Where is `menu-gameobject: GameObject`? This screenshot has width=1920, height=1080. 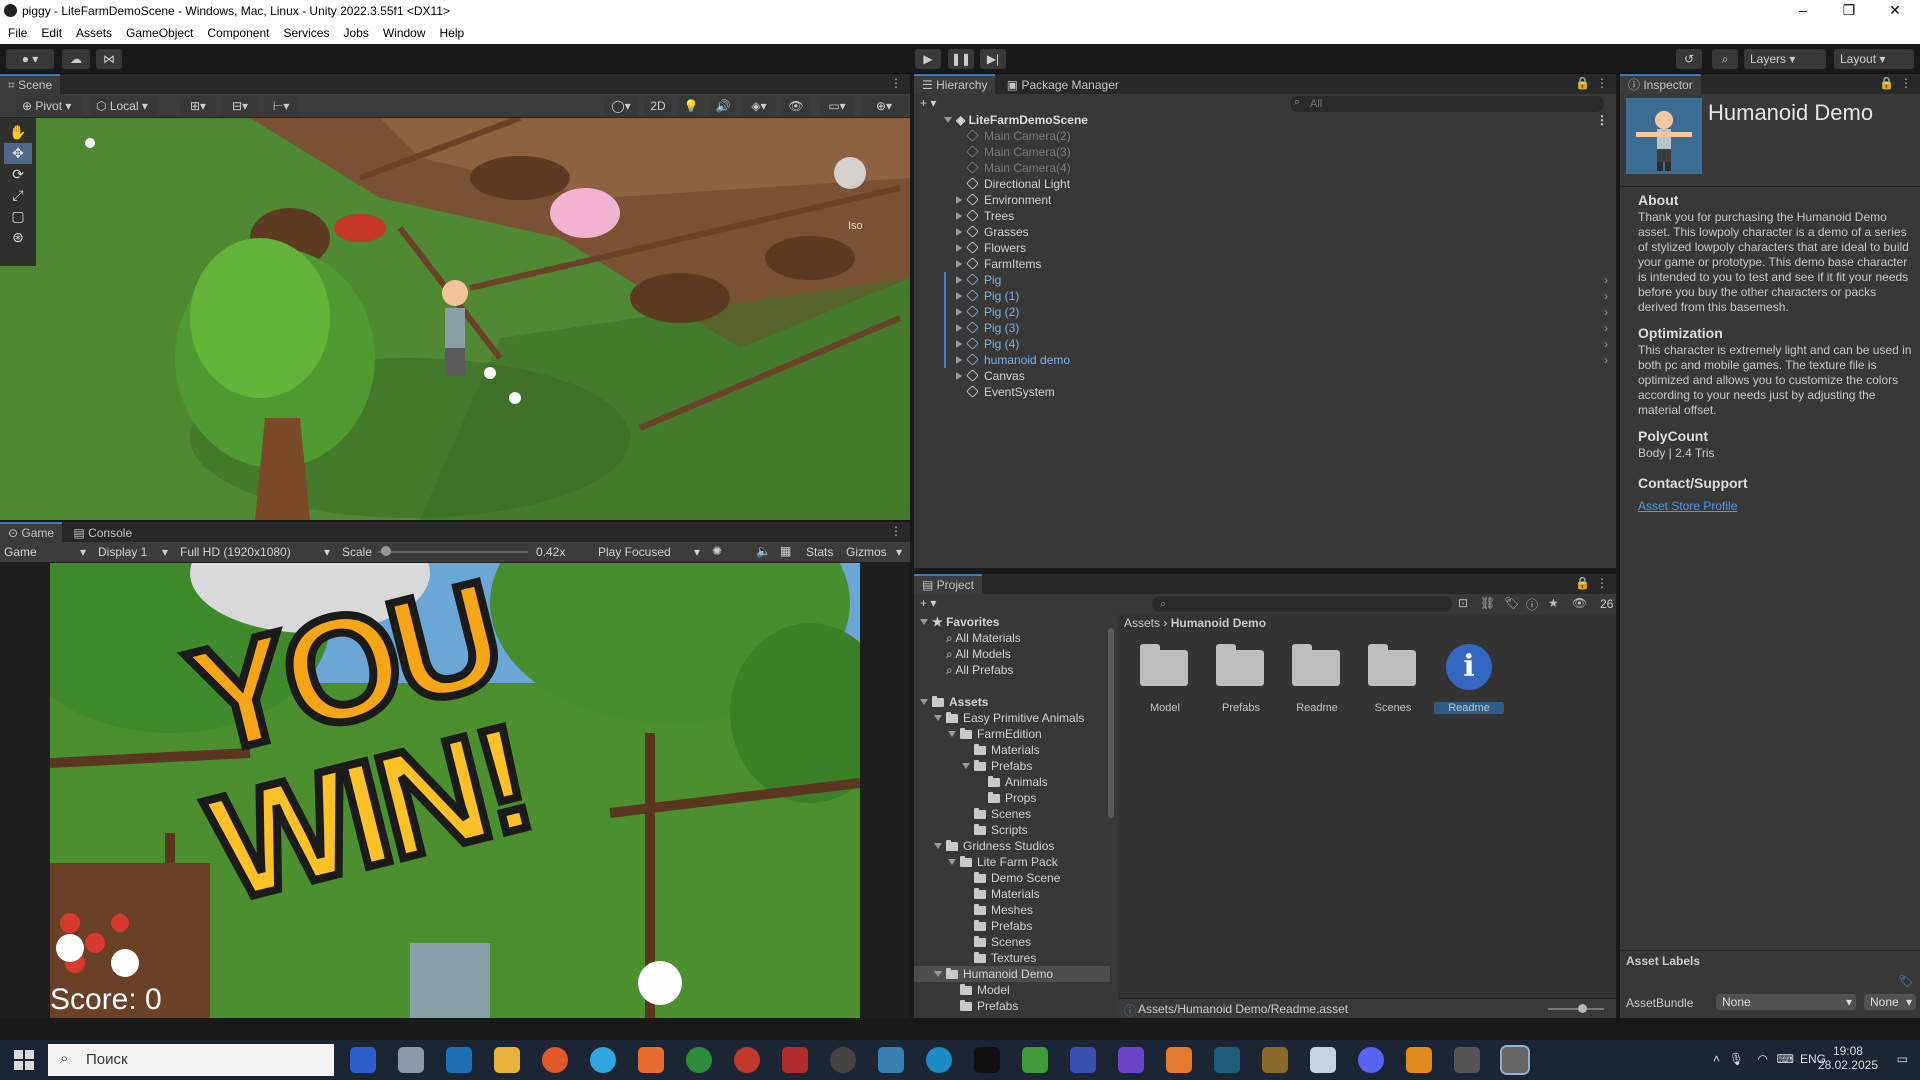
menu-gameobject: GameObject is located at coordinates (159, 33).